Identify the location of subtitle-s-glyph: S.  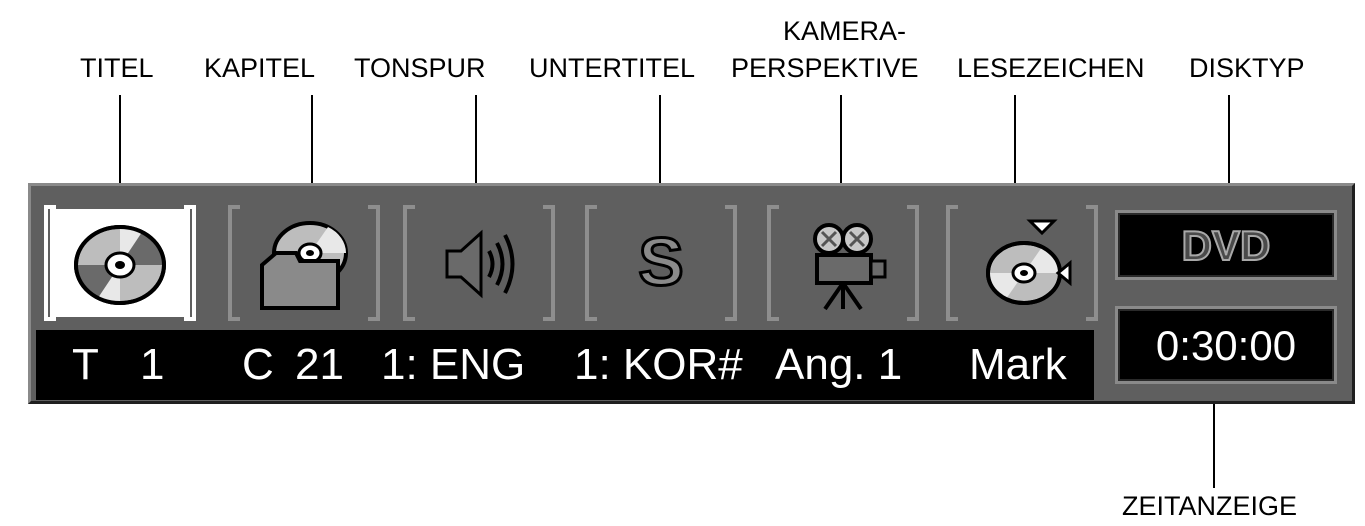
(660, 262).